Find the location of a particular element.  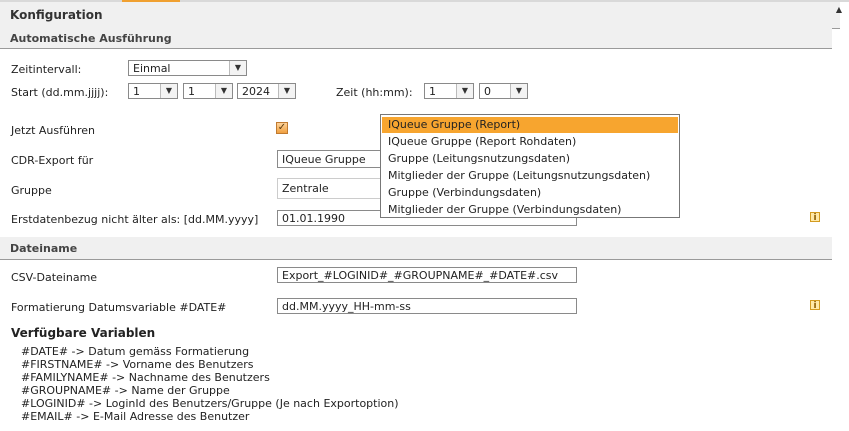

run-now-label: Jetzt Ausführen is located at coordinates (53, 130).